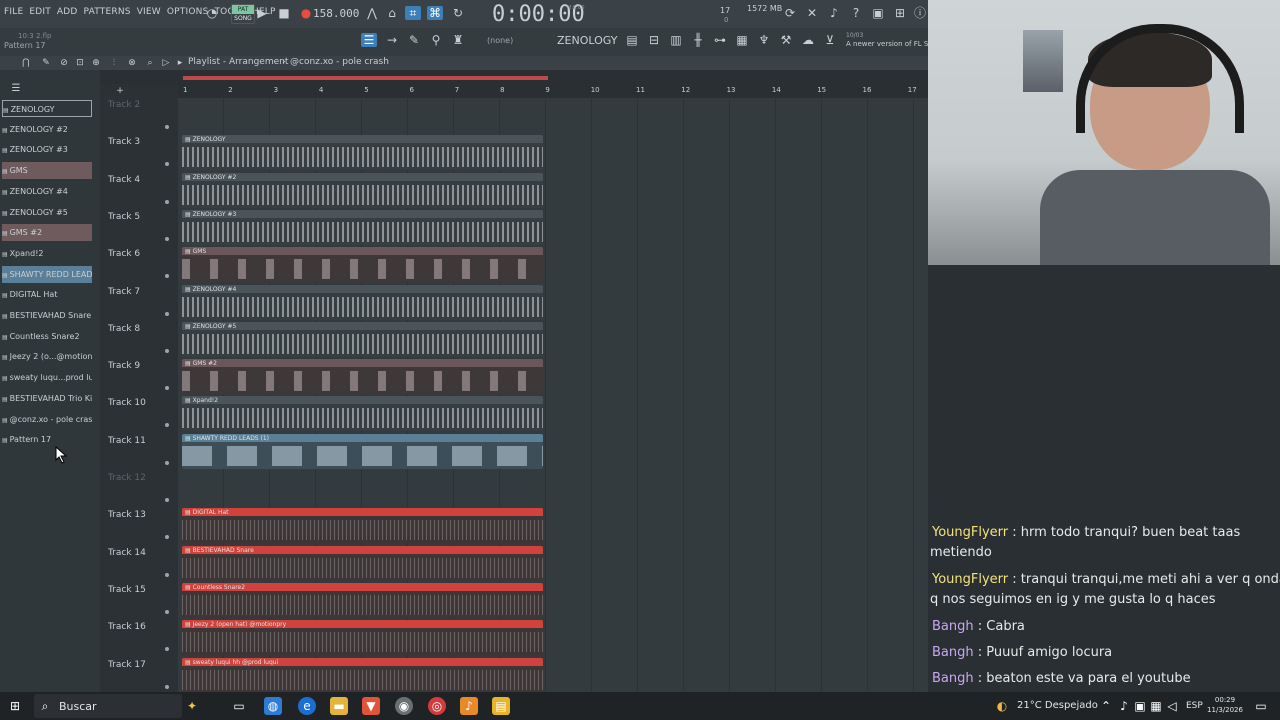  Describe the element at coordinates (392, 40) in the screenshot. I see `next-icon: →` at that location.